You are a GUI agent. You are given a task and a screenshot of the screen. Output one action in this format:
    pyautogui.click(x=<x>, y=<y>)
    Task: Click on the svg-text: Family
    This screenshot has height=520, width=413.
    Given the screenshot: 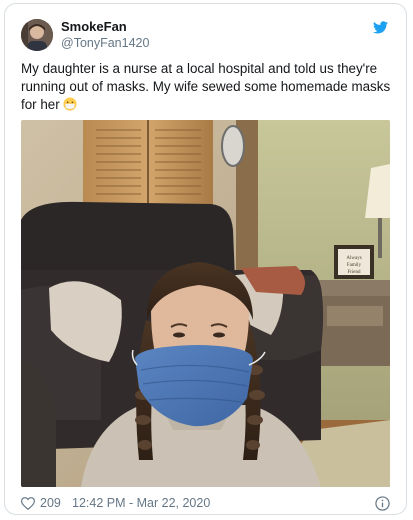 What is the action you would take?
    pyautogui.click(x=354, y=265)
    